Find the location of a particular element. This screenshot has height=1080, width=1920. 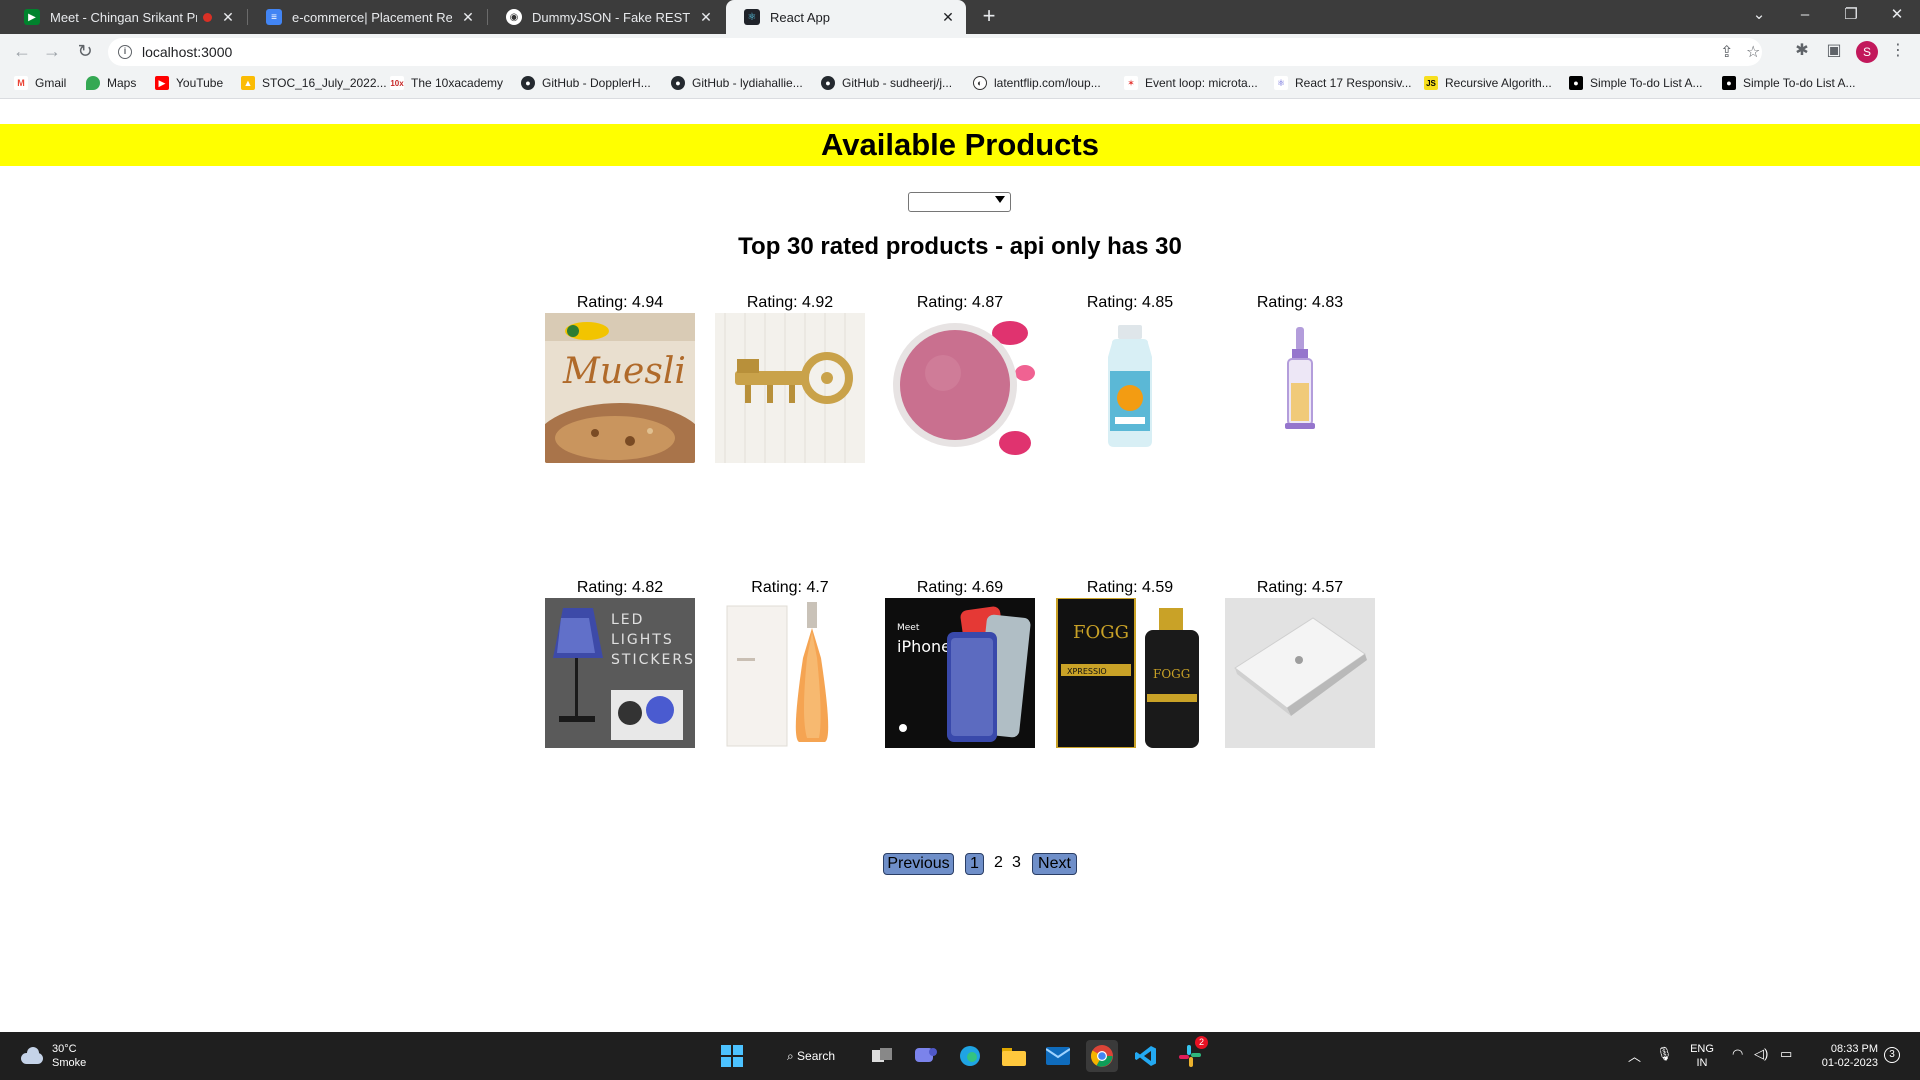

minimize-button: – is located at coordinates (1805, 17).